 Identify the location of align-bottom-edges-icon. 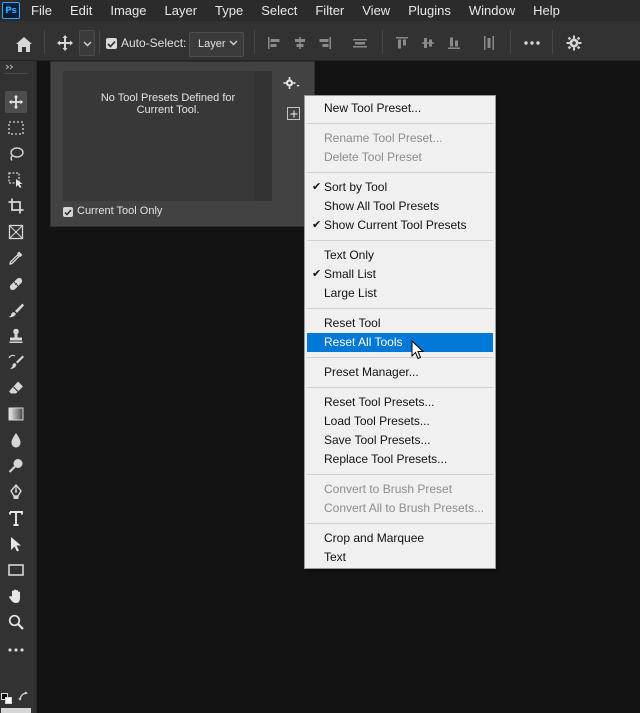
(454, 43).